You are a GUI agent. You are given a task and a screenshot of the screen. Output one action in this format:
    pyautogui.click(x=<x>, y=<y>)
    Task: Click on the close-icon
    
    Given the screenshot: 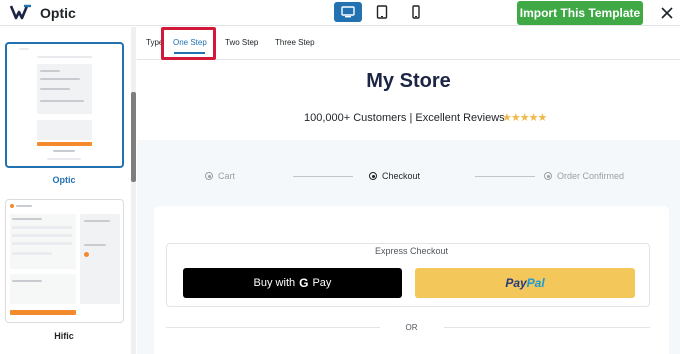 What is the action you would take?
    pyautogui.click(x=667, y=13)
    